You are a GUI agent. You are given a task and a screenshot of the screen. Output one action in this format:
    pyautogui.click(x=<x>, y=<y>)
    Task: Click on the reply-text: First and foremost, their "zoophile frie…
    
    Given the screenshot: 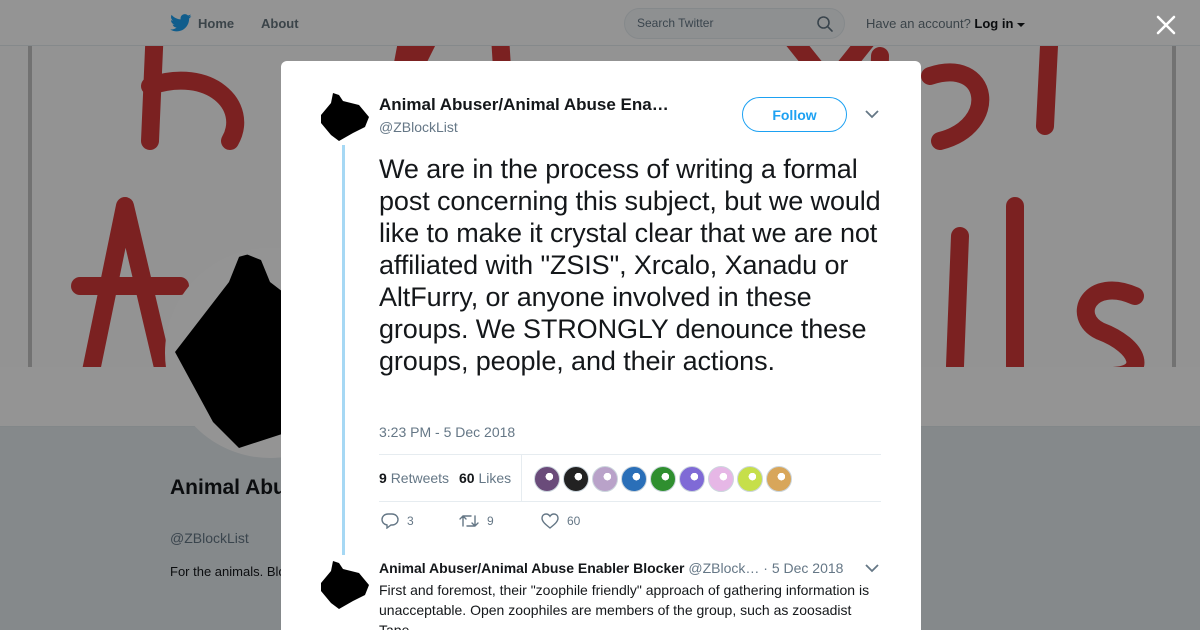 What is the action you would take?
    pyautogui.click(x=624, y=606)
    